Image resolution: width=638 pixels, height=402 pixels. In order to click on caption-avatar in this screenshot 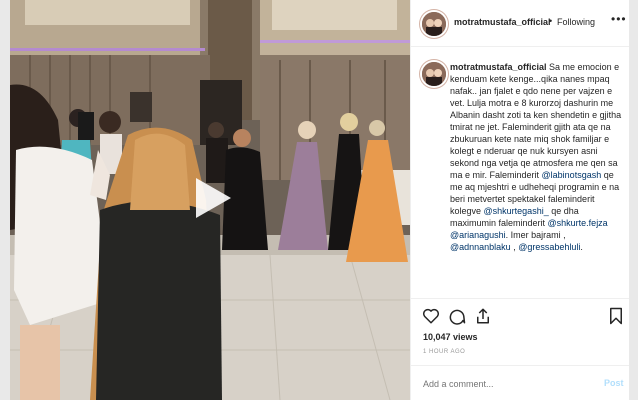, I will do `click(434, 74)`.